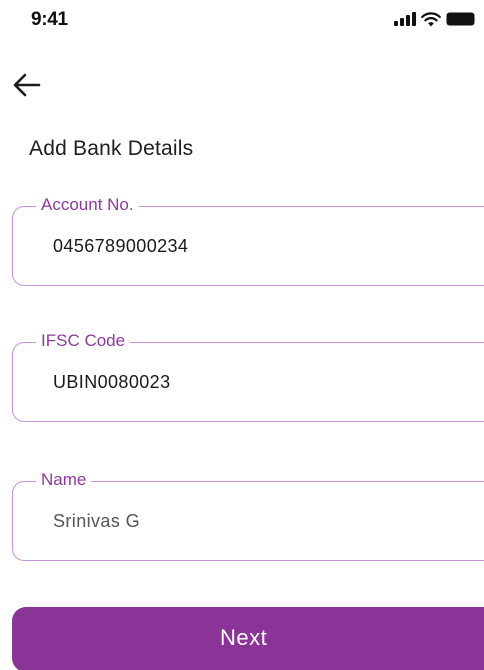 This screenshot has width=484, height=670. Describe the element at coordinates (248, 376) in the screenshot. I see `ifsc-code-field: IFSC Code UBIN0080023` at that location.